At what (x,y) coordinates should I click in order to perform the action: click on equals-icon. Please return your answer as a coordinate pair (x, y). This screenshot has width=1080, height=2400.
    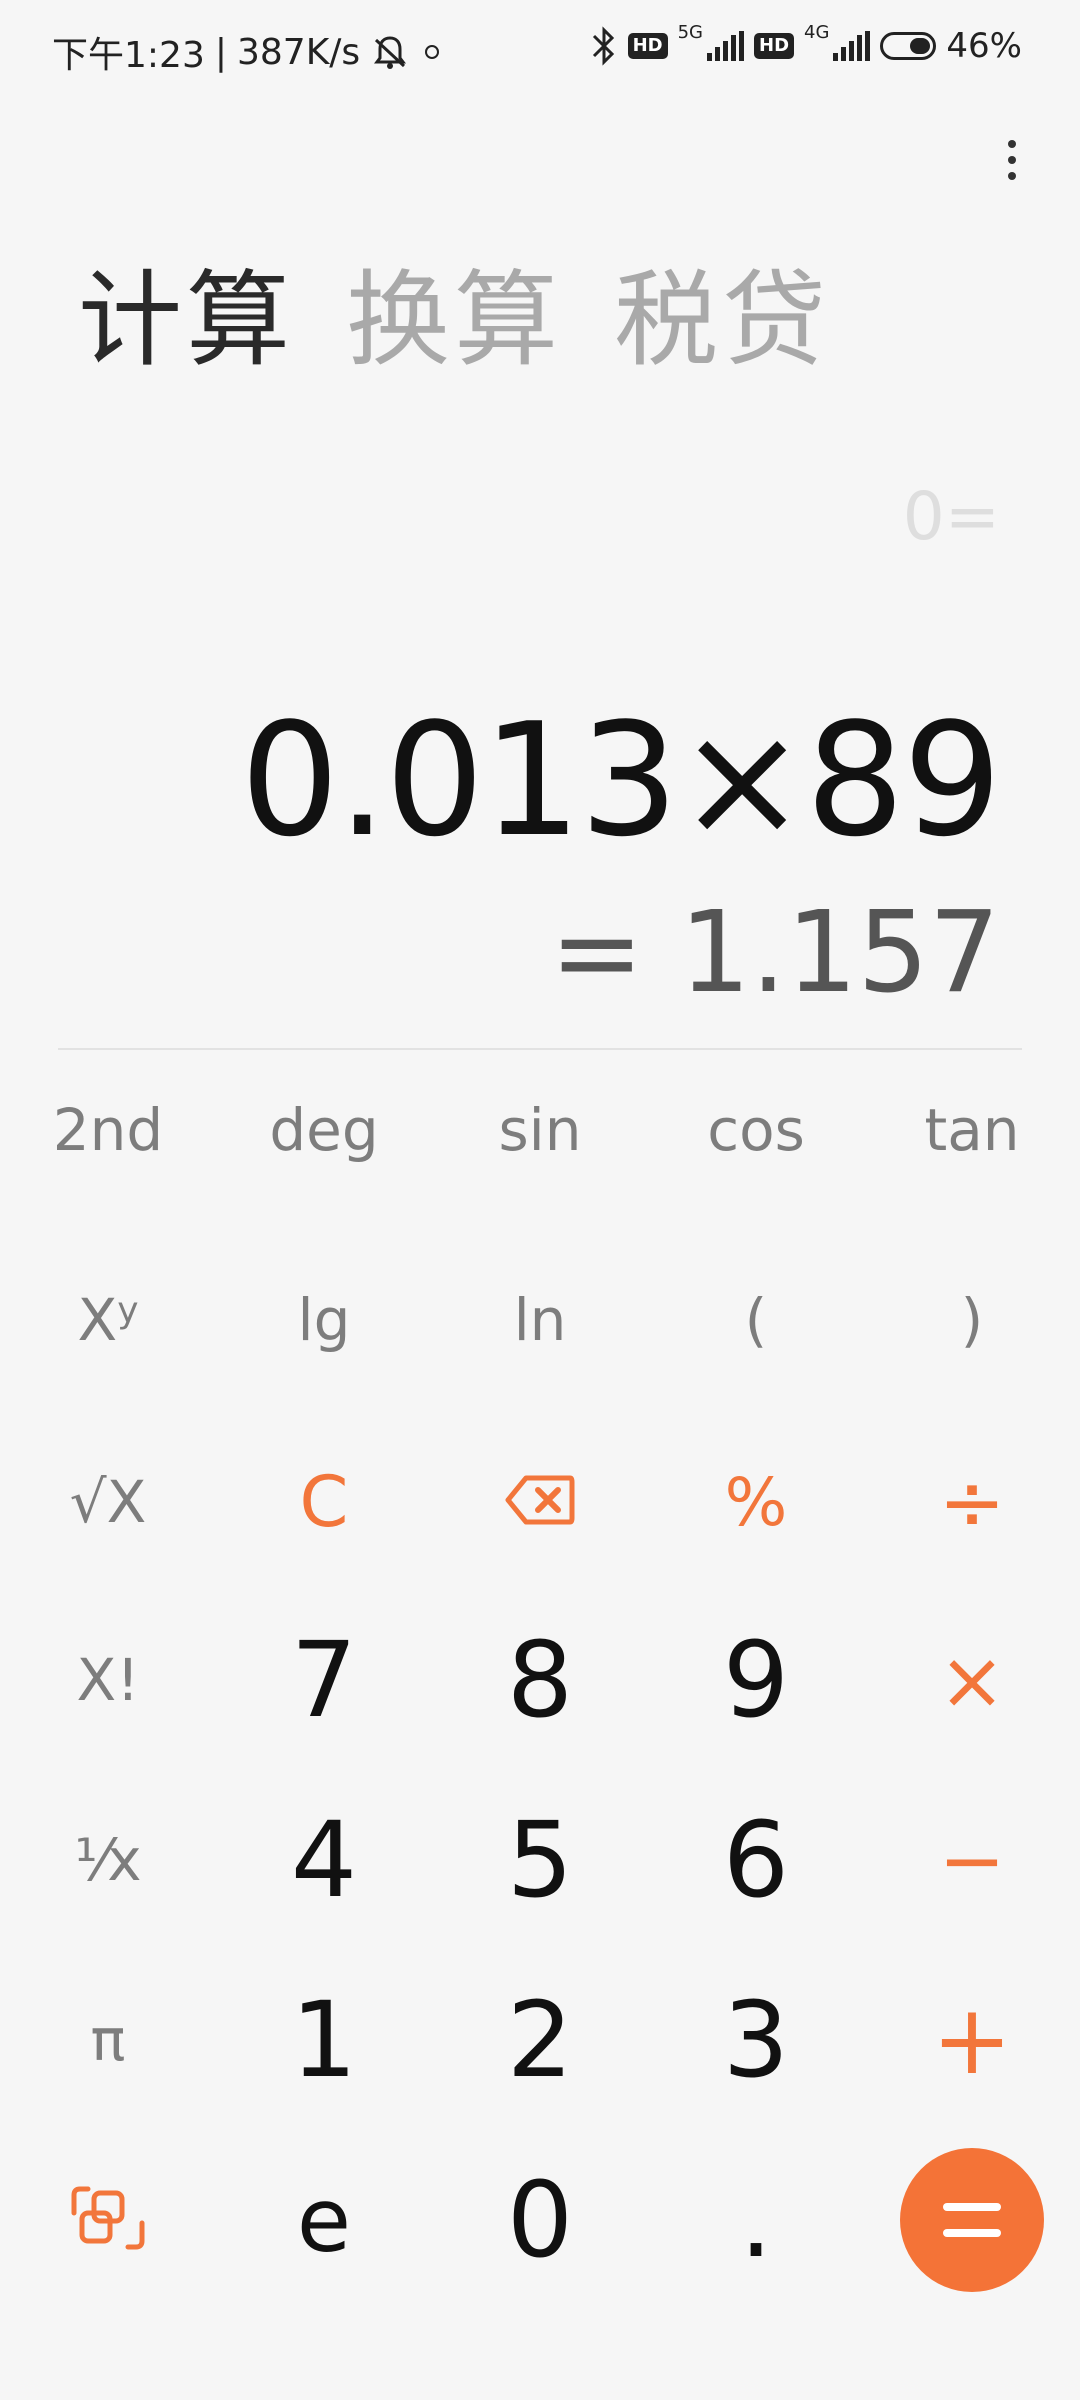
    Looking at the image, I should click on (972, 2220).